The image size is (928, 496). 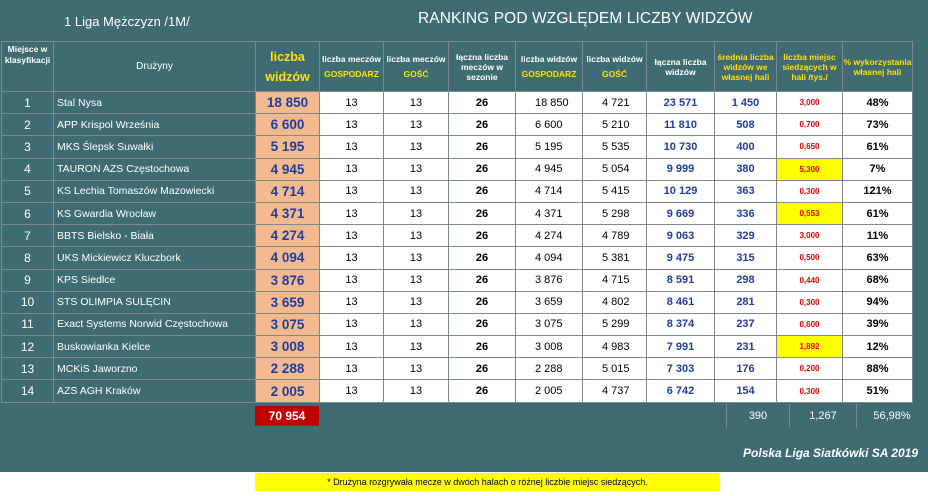 I want to click on team-name: Buskowianka Kielce, so click(x=154, y=347).